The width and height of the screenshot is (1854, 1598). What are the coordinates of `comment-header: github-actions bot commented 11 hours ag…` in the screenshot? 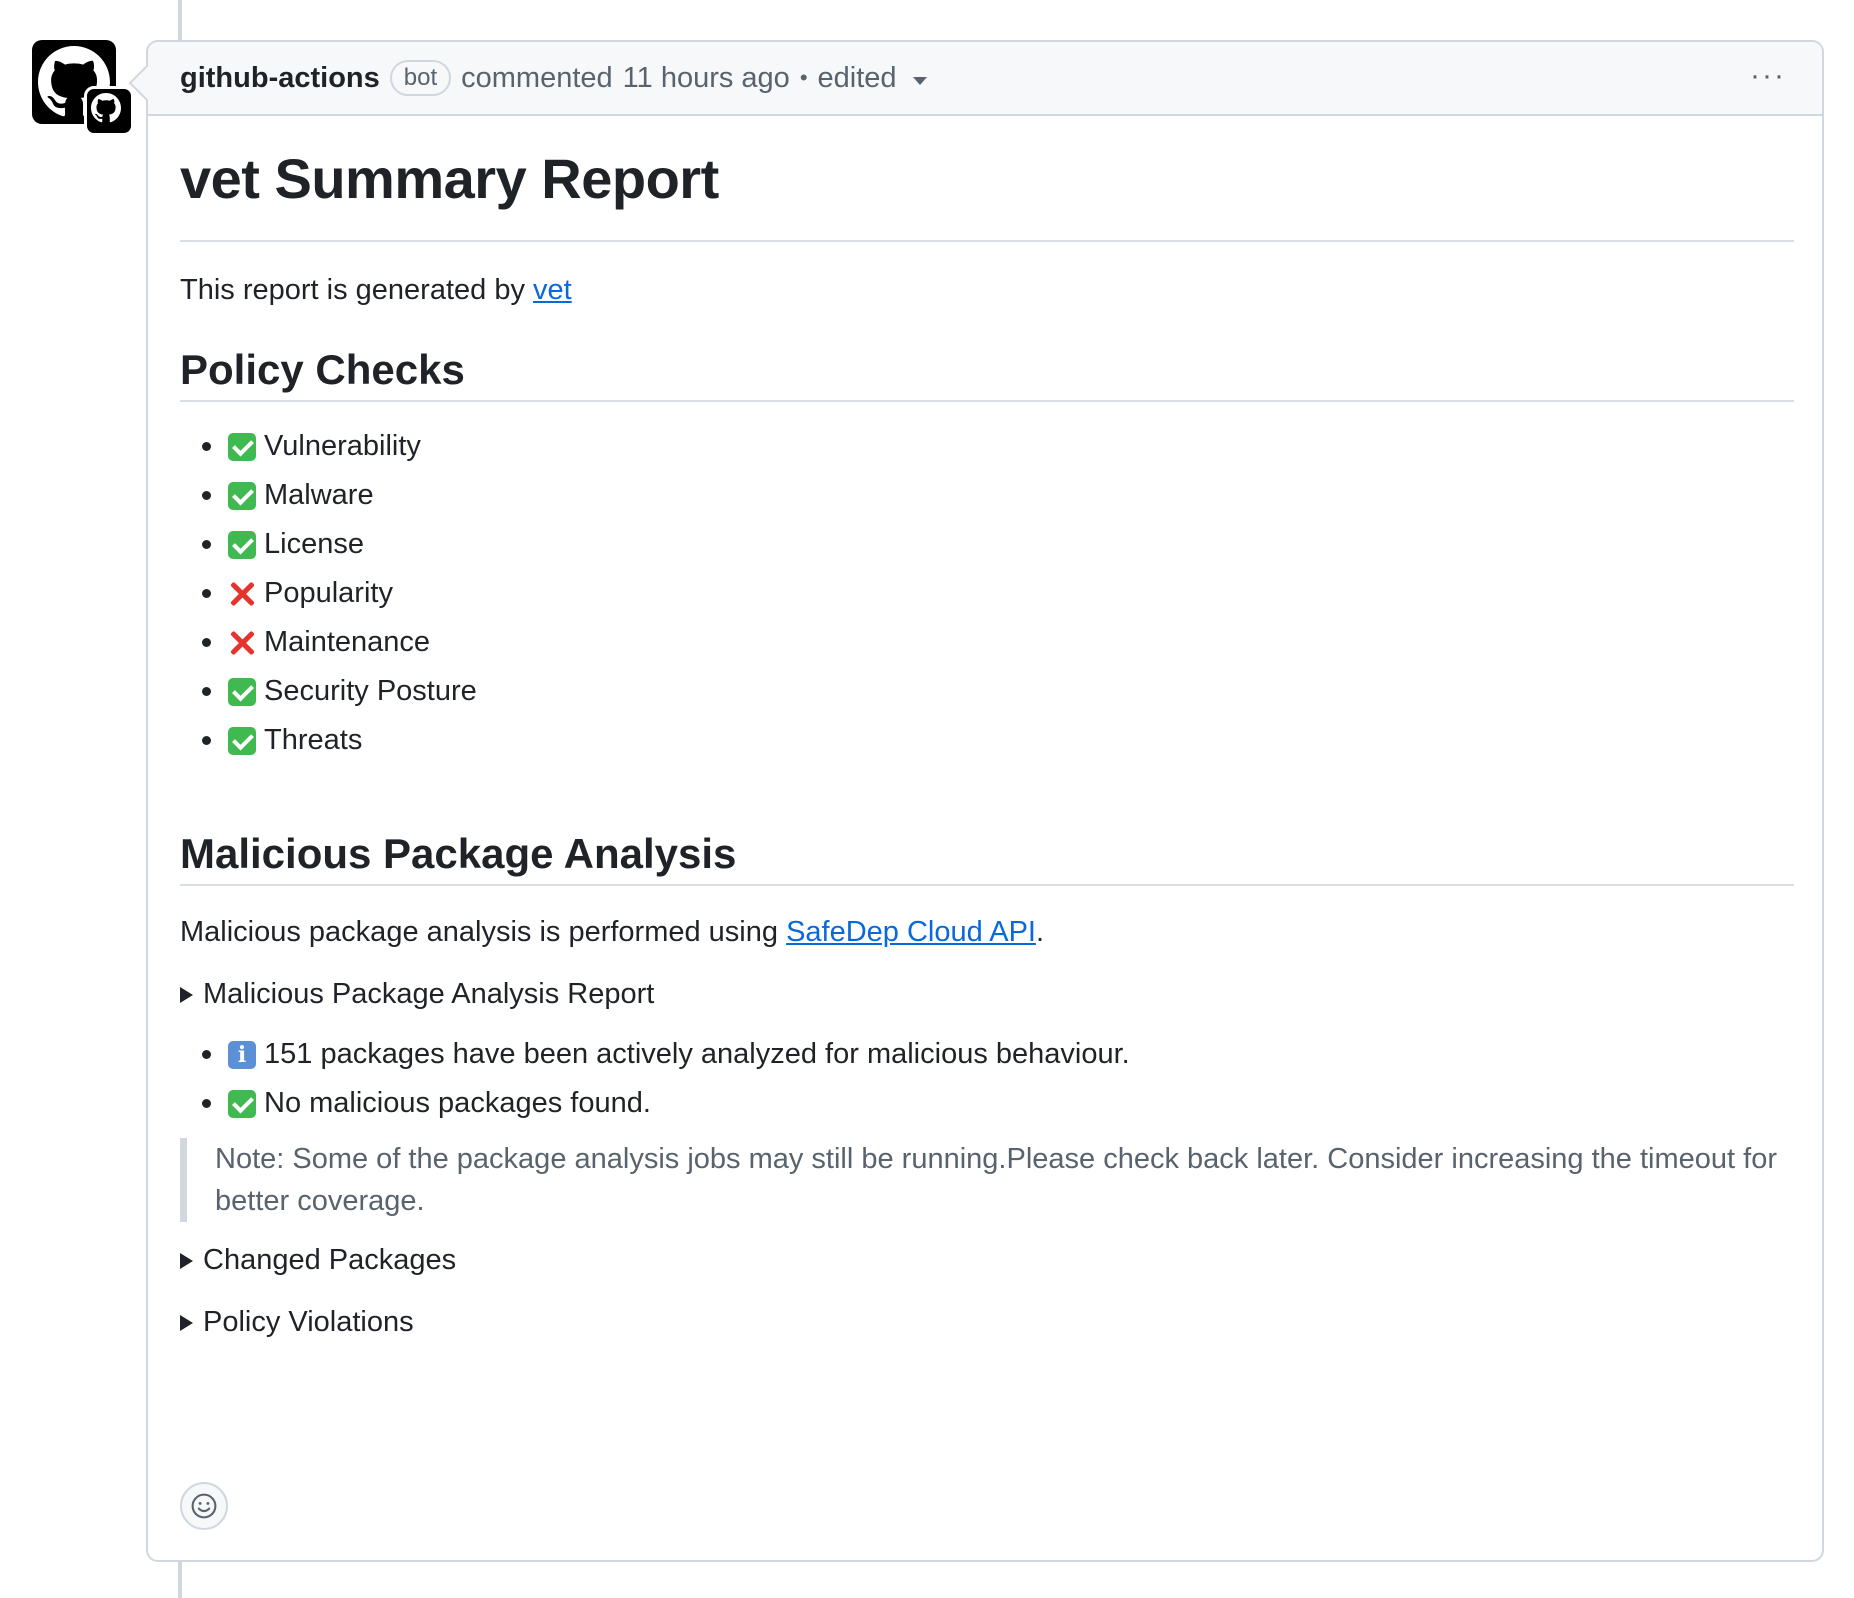 It's located at (985, 79).